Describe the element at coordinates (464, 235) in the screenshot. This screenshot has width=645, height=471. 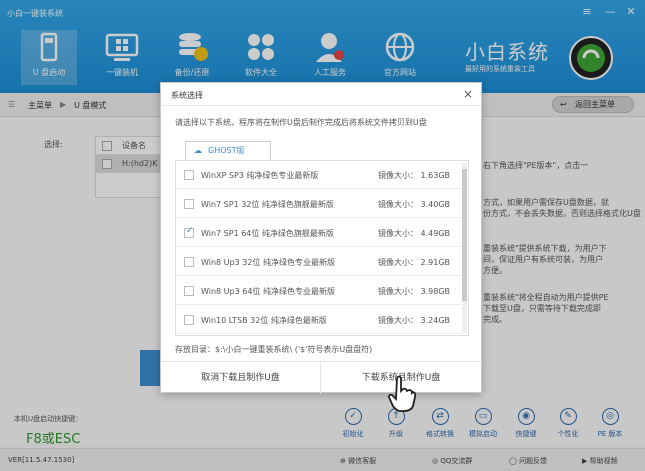
I see `list-scrollbar-thumb` at that location.